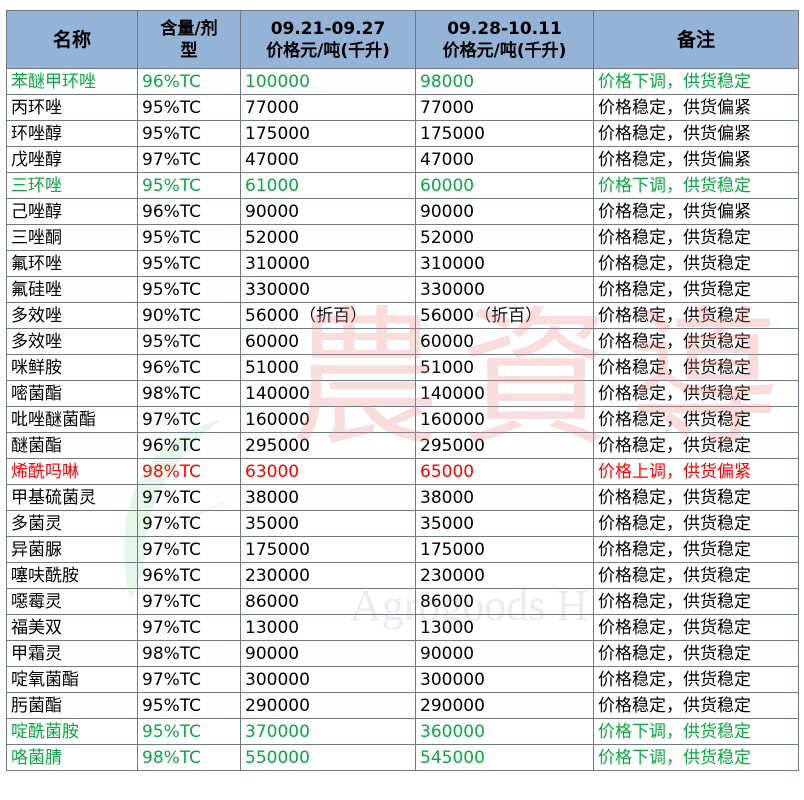  What do you see at coordinates (328, 393) in the screenshot?
I see `cell-price-period1: 140000` at bounding box center [328, 393].